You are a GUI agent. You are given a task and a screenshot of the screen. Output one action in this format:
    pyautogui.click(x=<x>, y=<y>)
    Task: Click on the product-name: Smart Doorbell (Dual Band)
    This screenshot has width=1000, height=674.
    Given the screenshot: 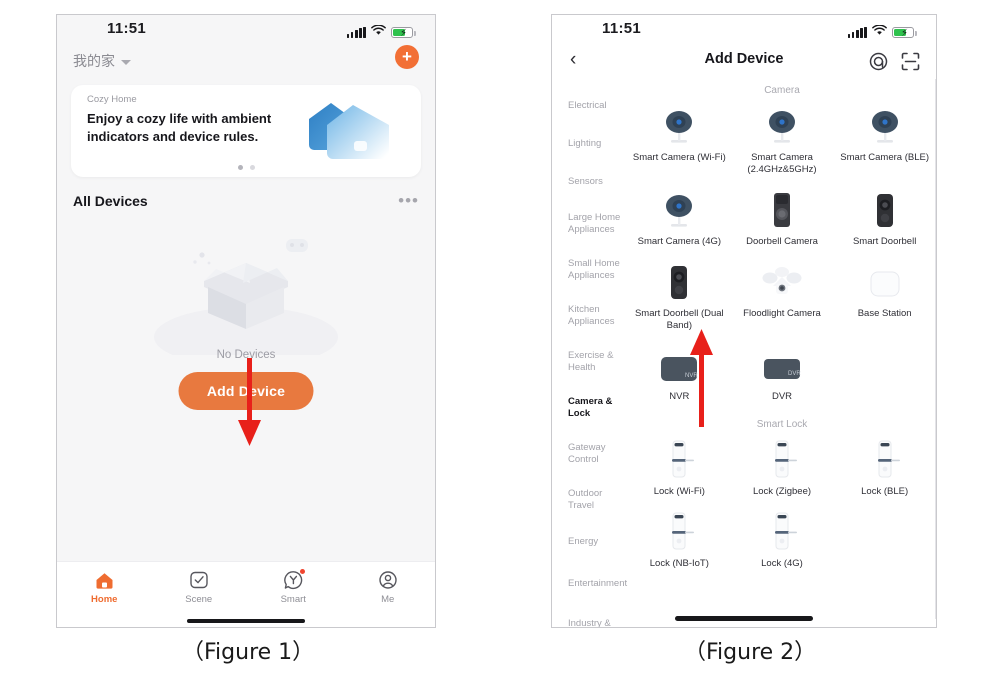 What is the action you would take?
    pyautogui.click(x=679, y=319)
    